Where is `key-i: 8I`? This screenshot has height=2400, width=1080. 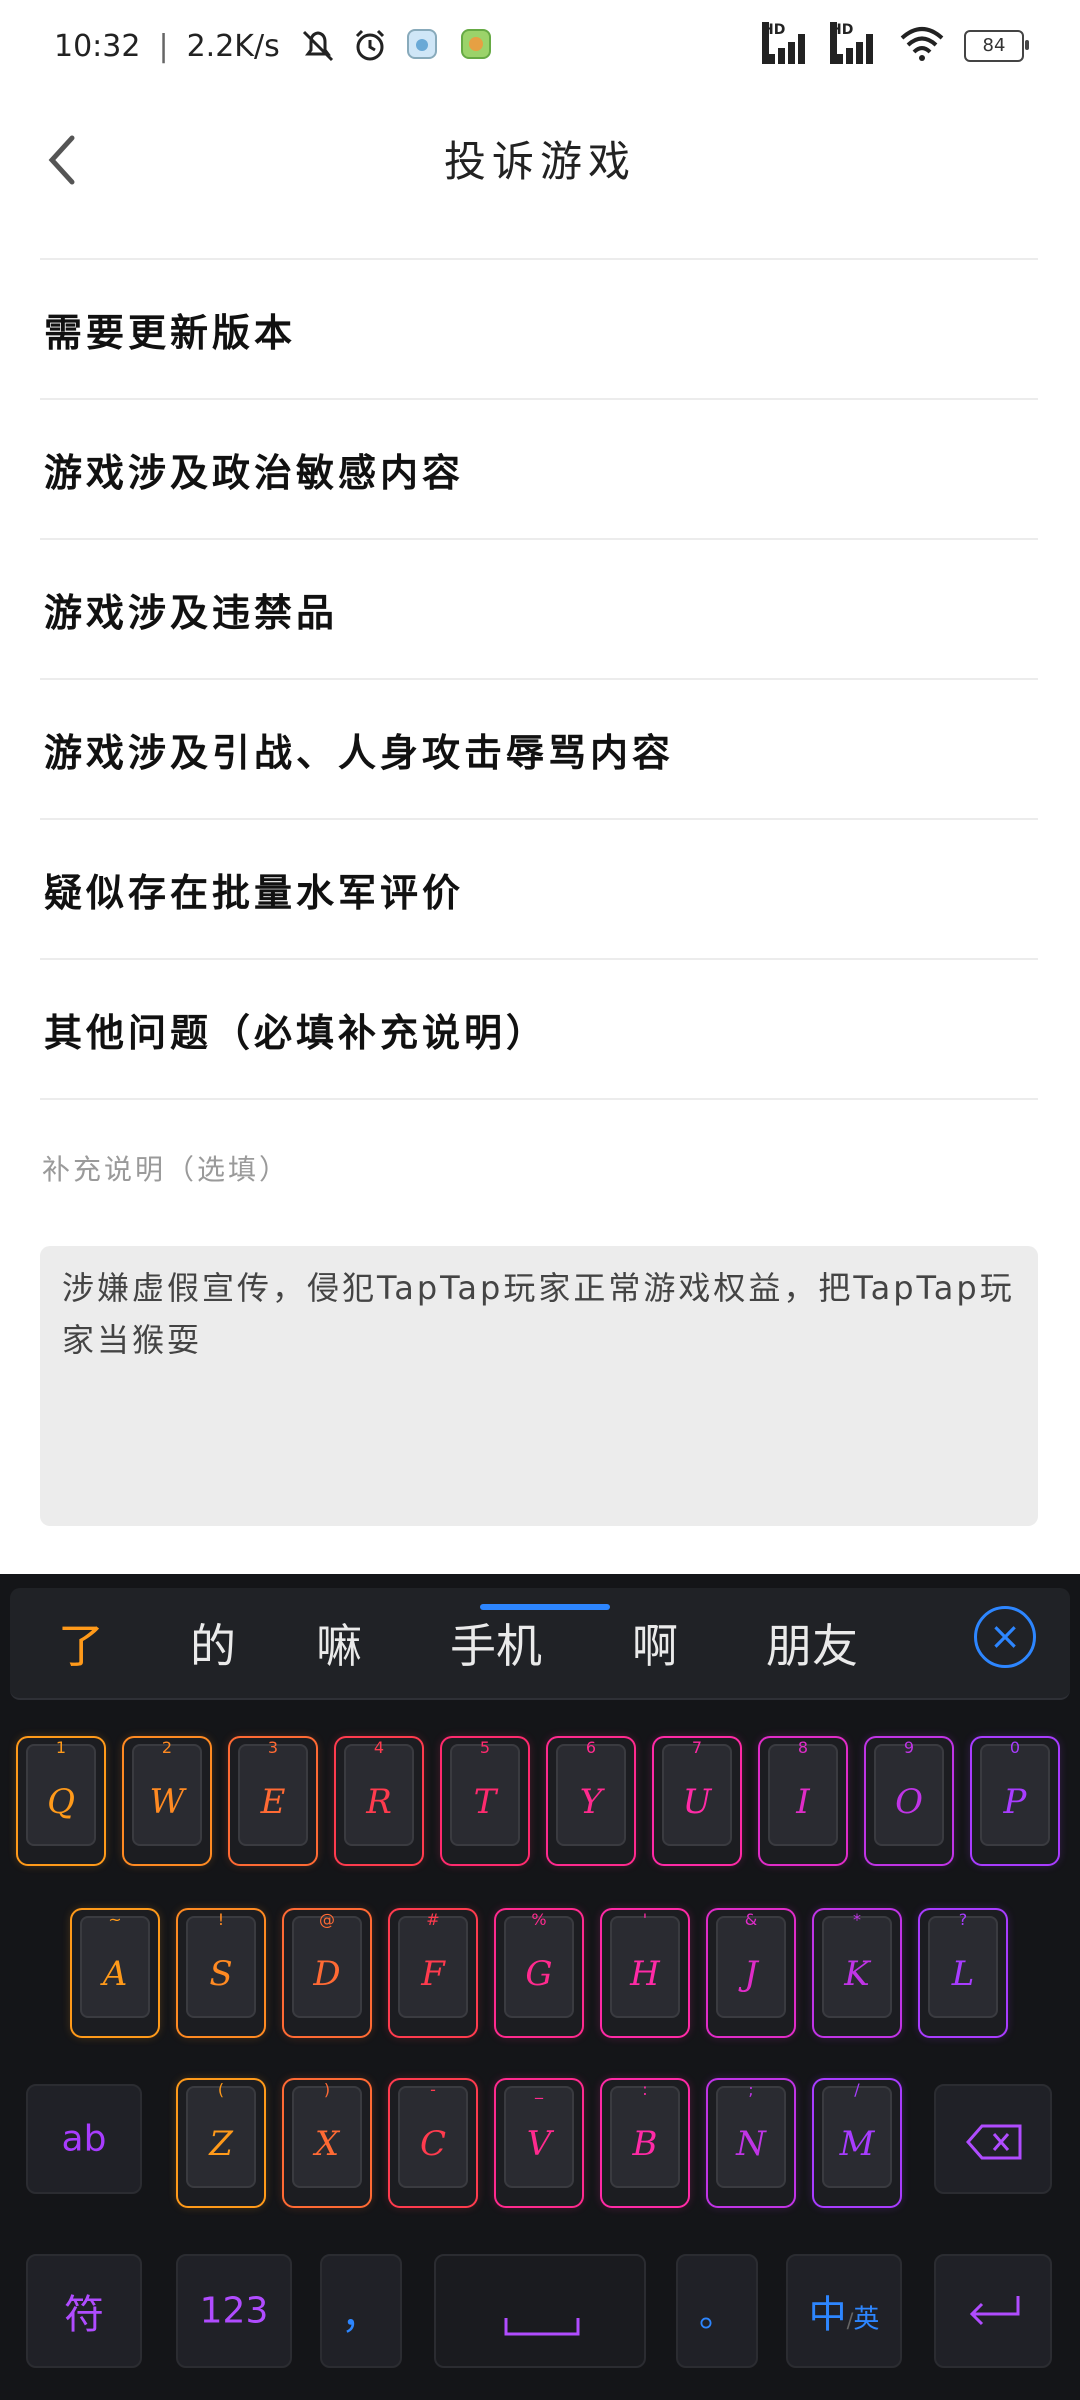
key-i: 8I is located at coordinates (803, 1801).